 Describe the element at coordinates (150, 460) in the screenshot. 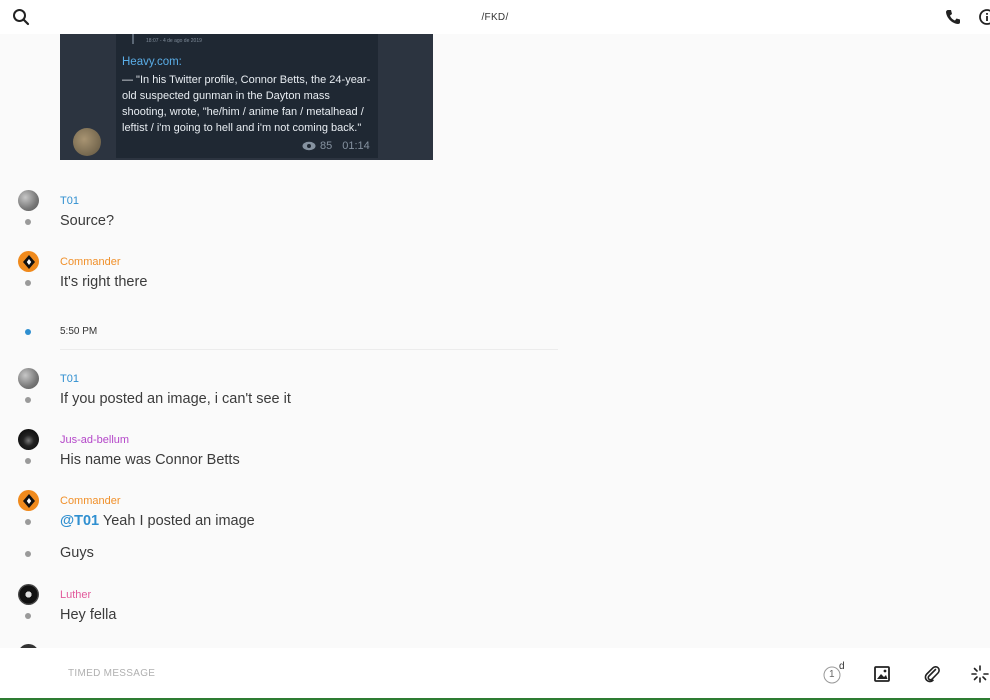

I see `message-text: His name was Connor Betts` at that location.